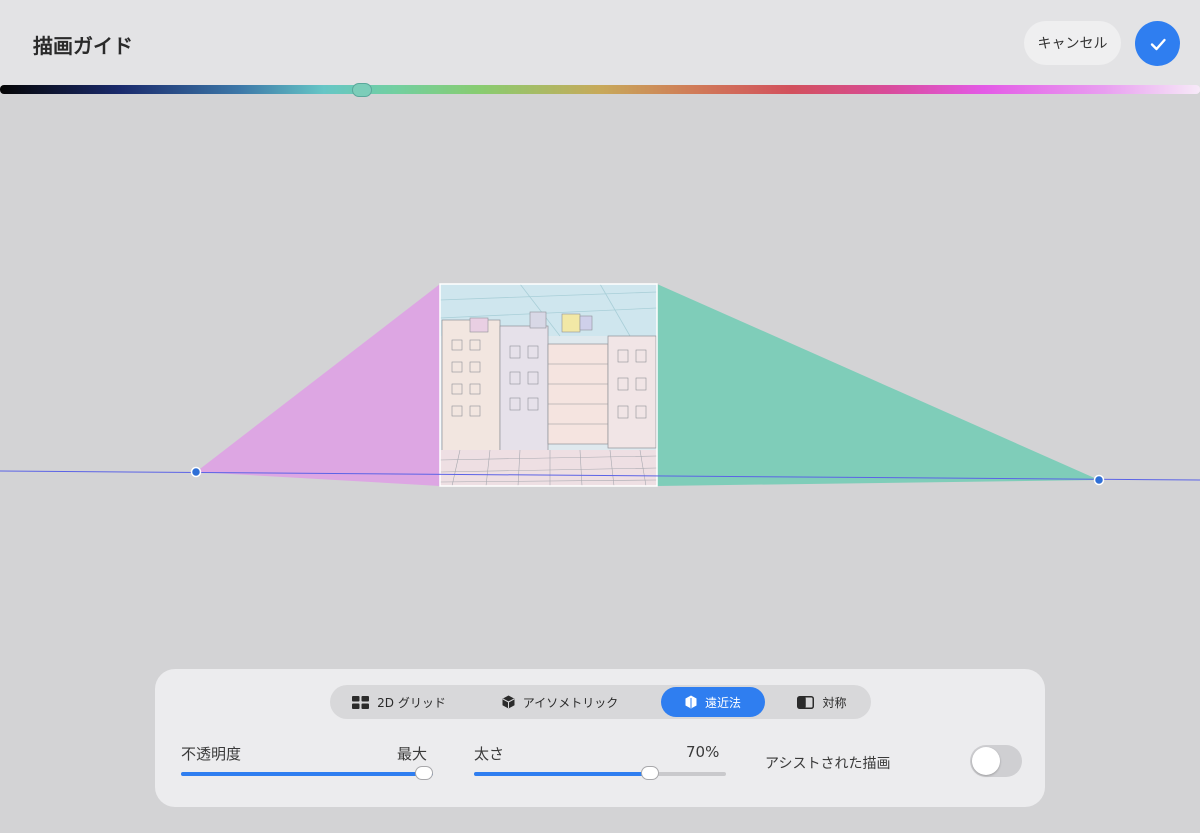  Describe the element at coordinates (211, 754) in the screenshot. I see `opacity-label: 不透明度` at that location.